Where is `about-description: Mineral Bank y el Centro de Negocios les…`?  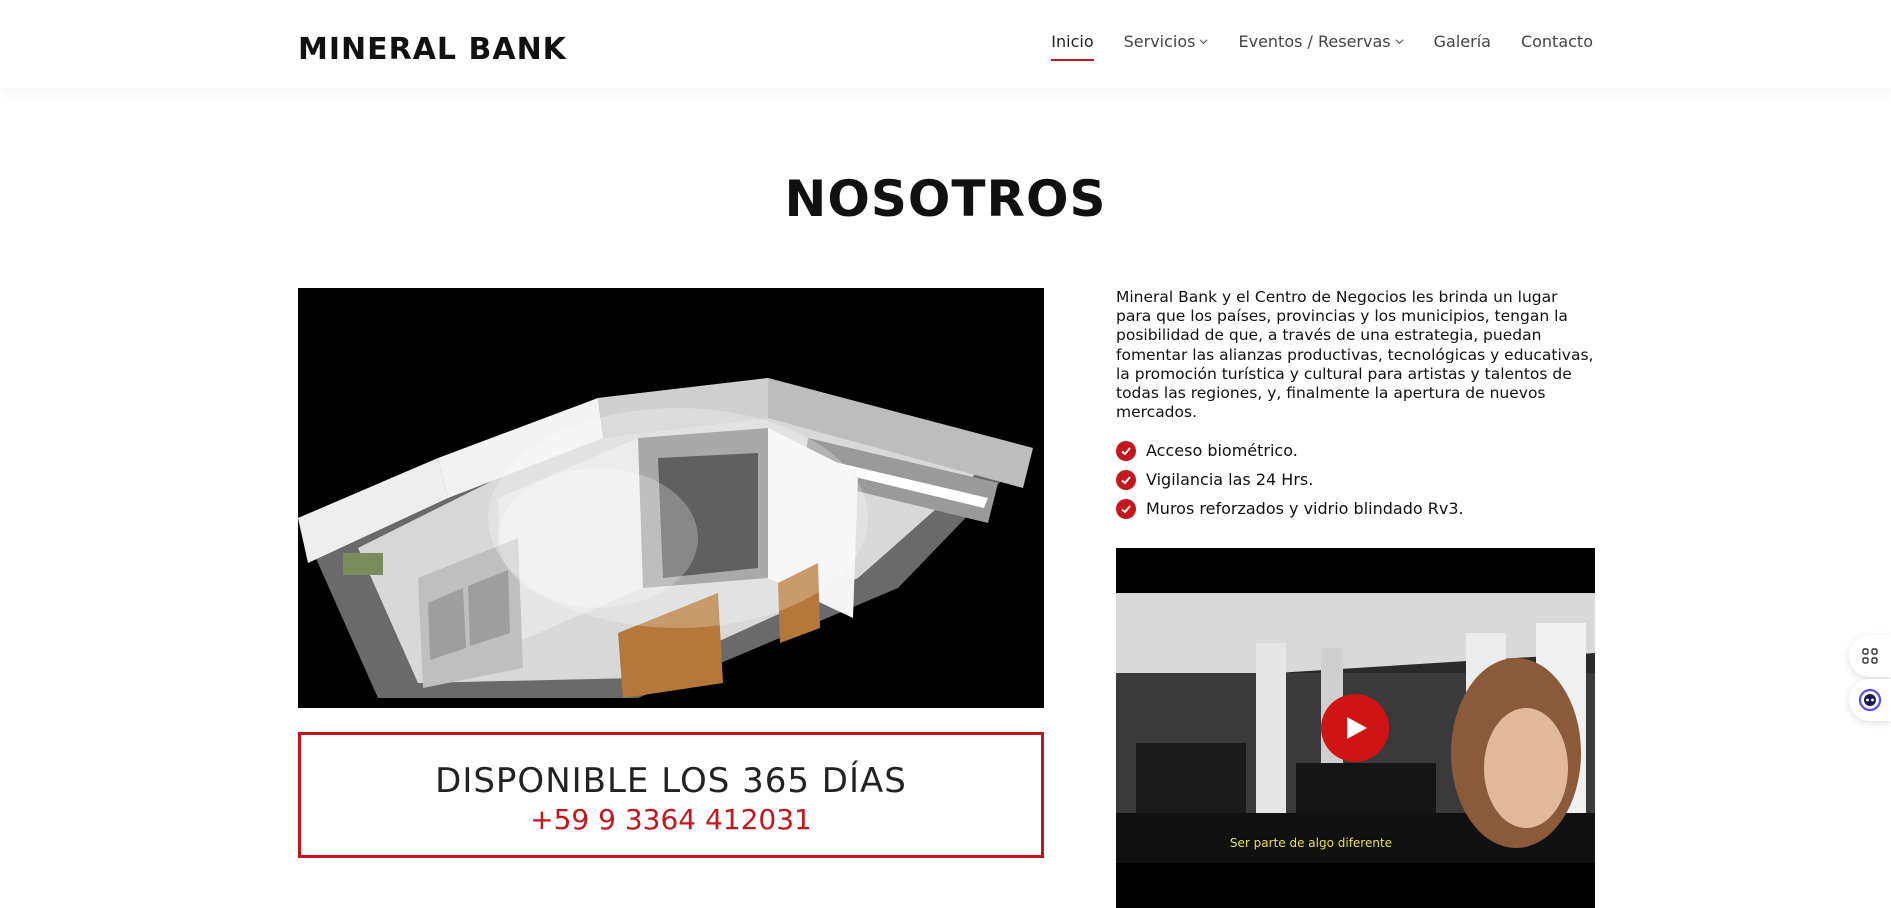 about-description: Mineral Bank y el Centro de Negocios les… is located at coordinates (1355, 355).